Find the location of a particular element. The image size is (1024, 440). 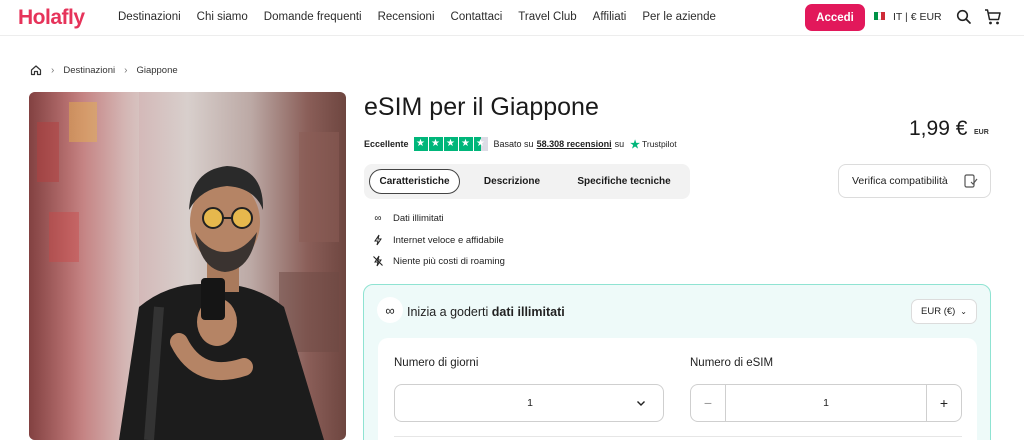

breadcrumb: › Destinazioni › Giappone is located at coordinates (104, 70).